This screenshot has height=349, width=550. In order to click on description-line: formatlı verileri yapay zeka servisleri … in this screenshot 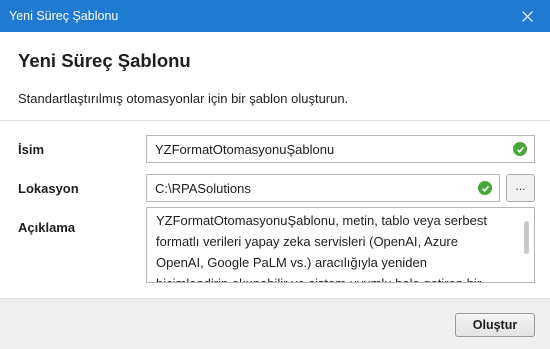, I will do `click(307, 241)`.